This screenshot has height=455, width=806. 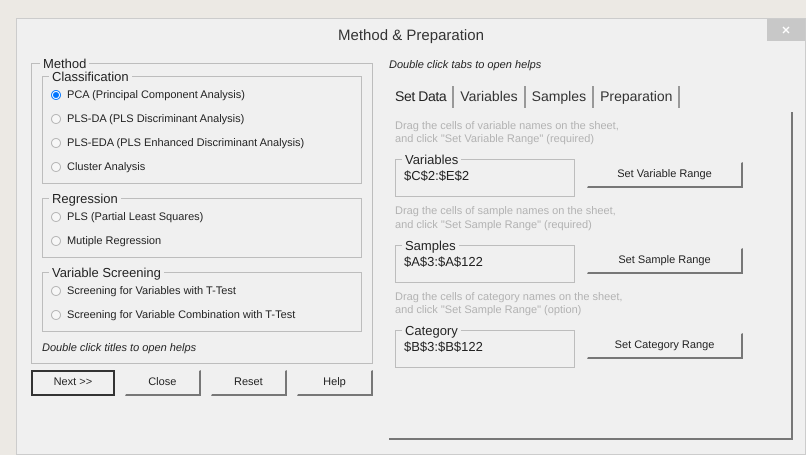 I want to click on dialog-button: Help, so click(x=335, y=383).